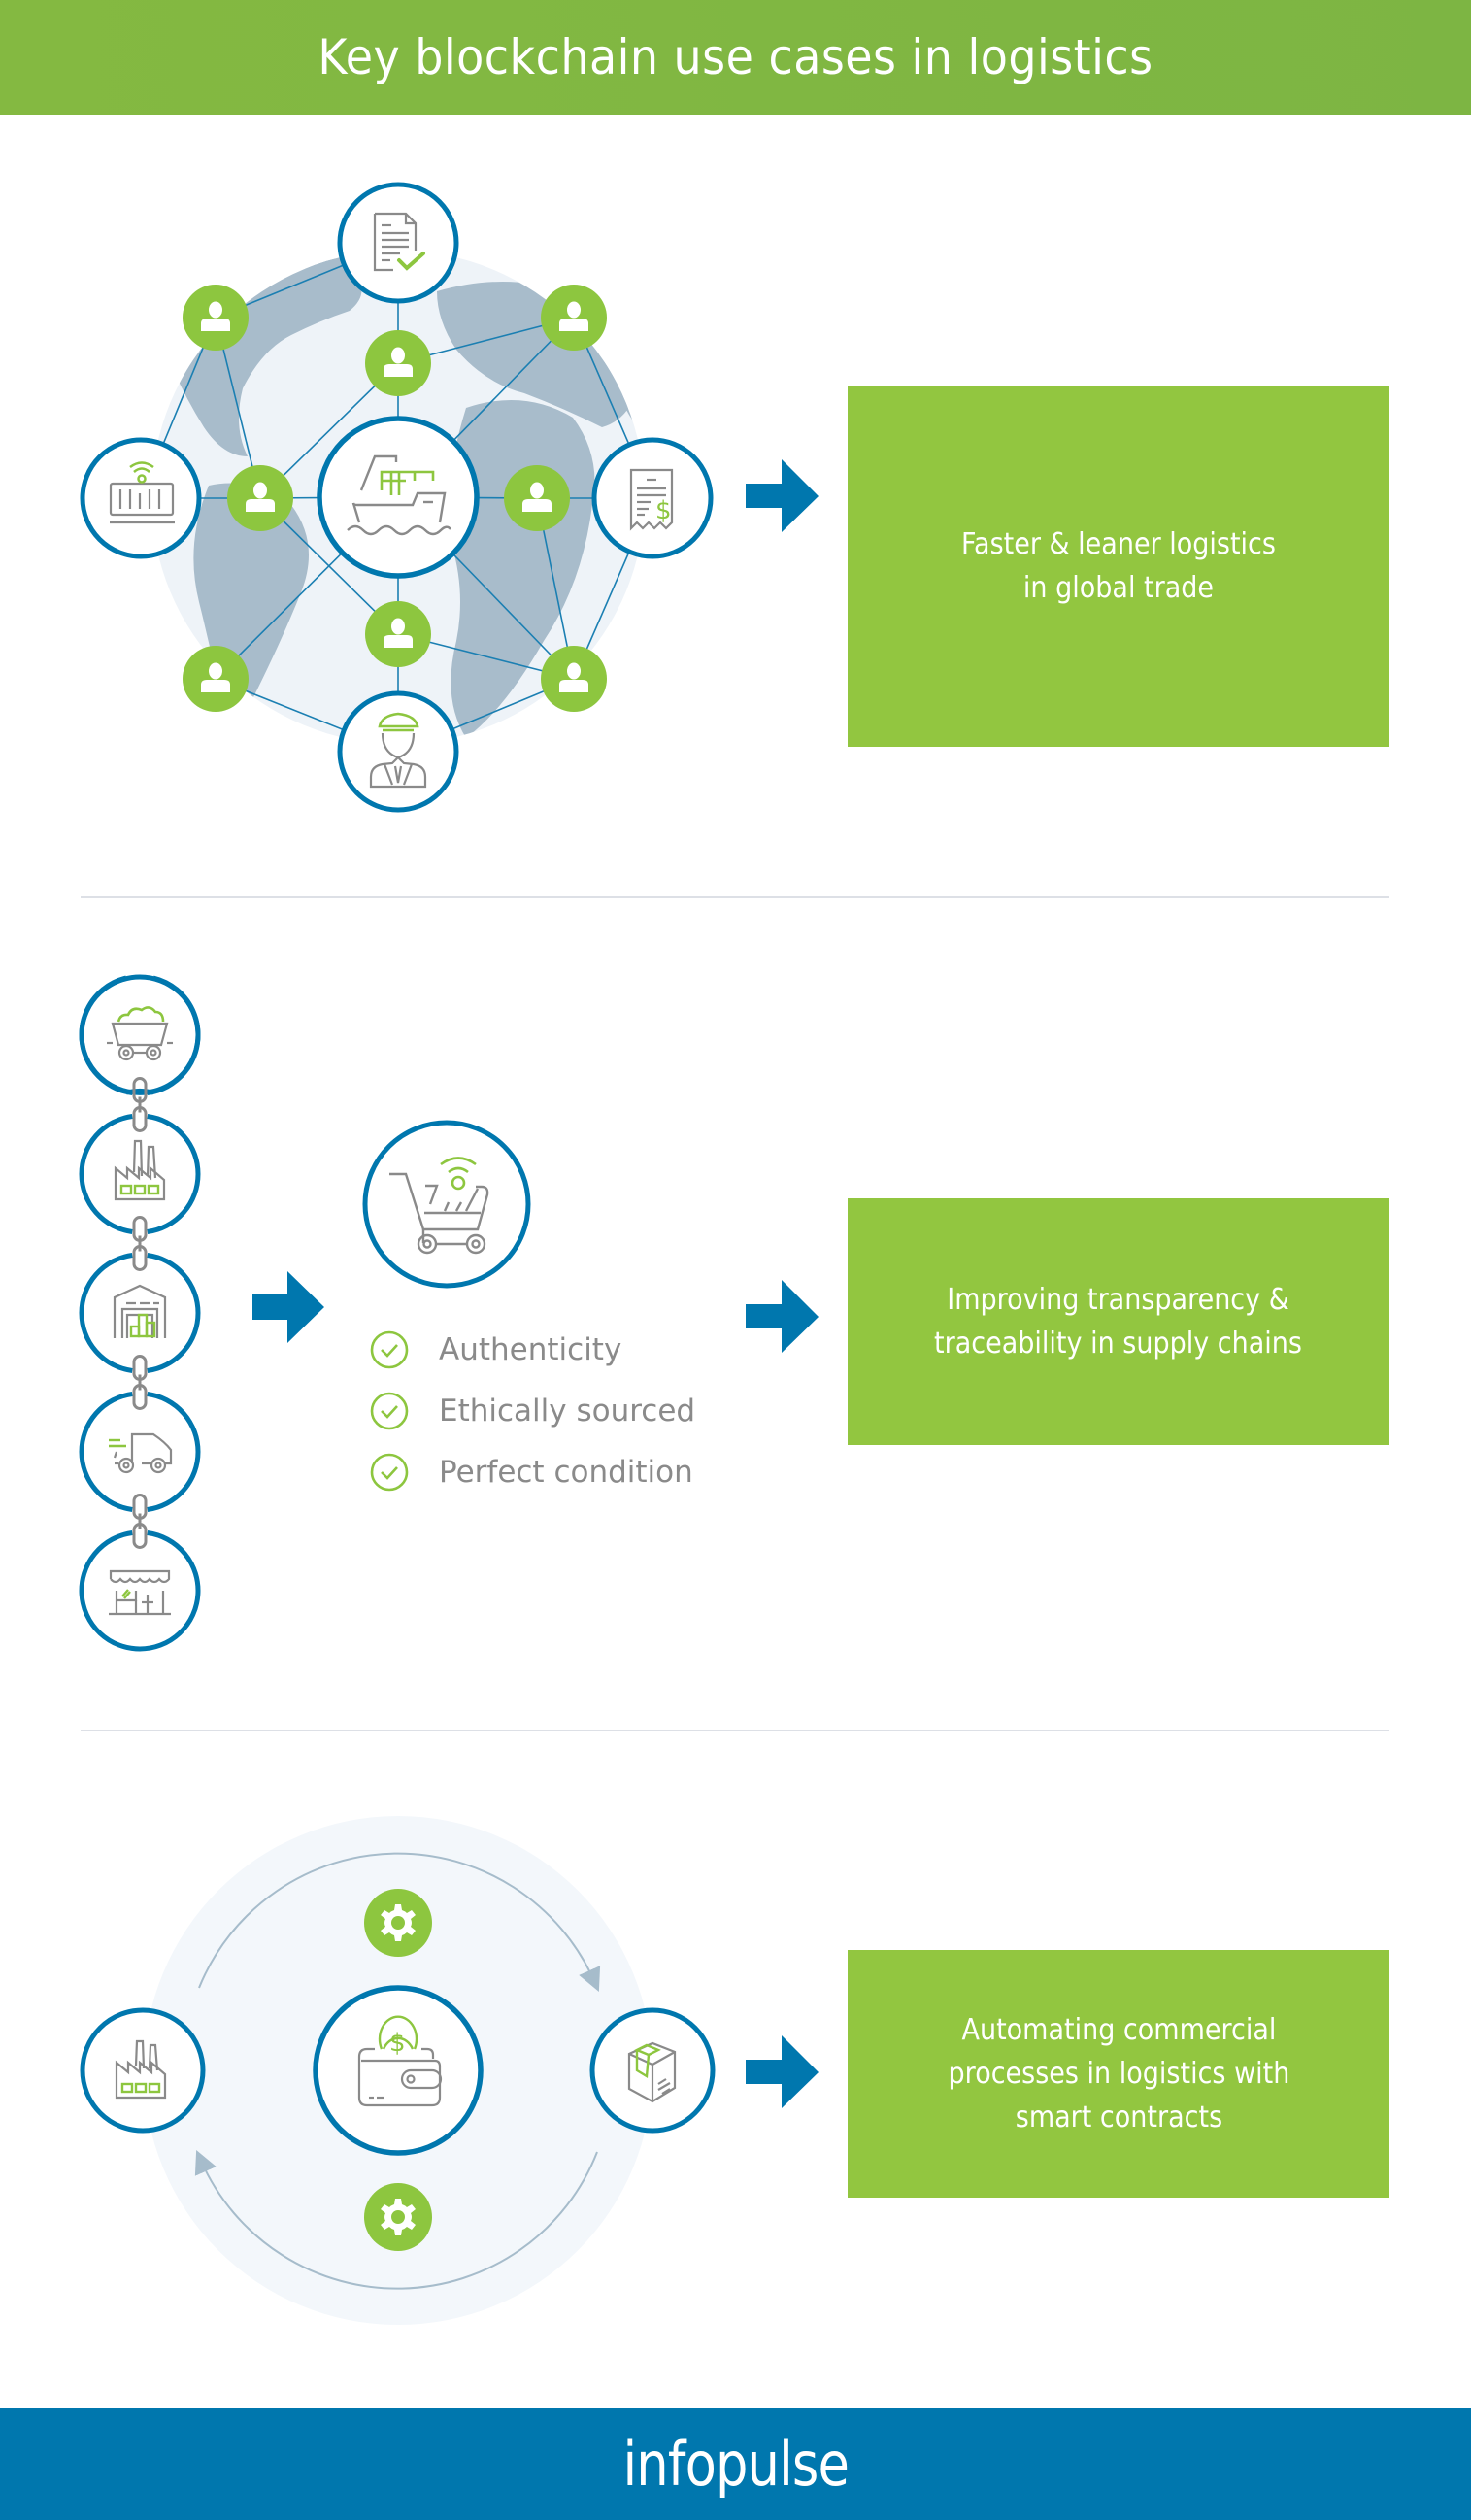 This screenshot has width=1471, height=2520. Describe the element at coordinates (783, 2071) in the screenshot. I see `arrow-right-icon` at that location.